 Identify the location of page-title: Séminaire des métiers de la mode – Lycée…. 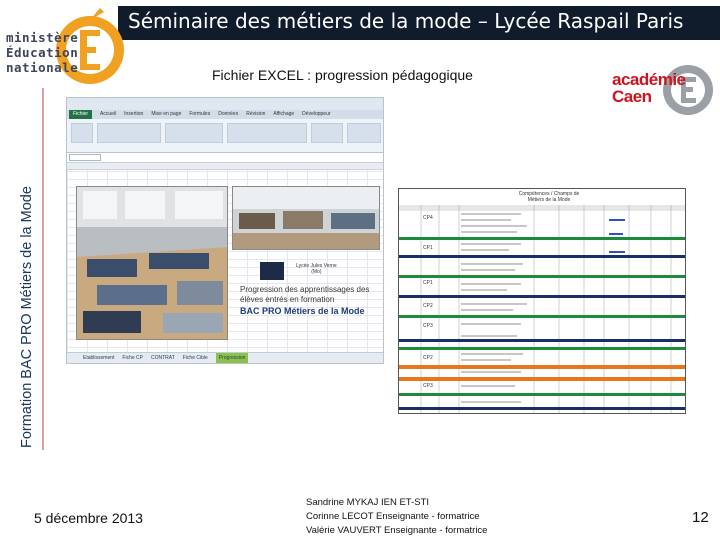
(406, 21).